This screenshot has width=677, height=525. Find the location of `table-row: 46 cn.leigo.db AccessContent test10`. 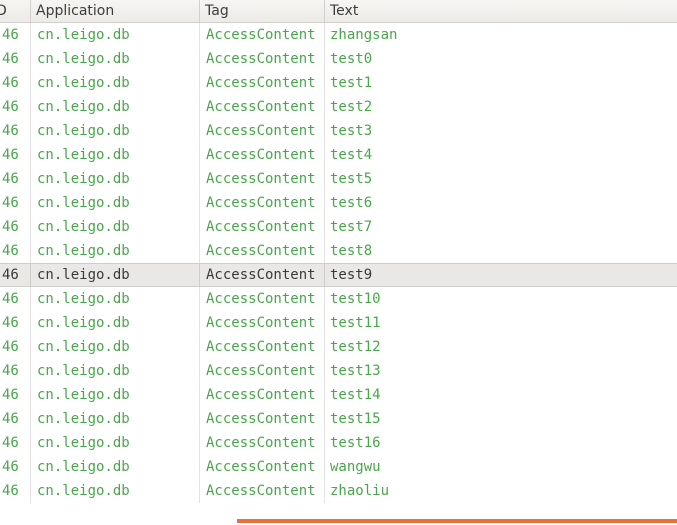

table-row: 46 cn.leigo.db AccessContent test10 is located at coordinates (338, 299).